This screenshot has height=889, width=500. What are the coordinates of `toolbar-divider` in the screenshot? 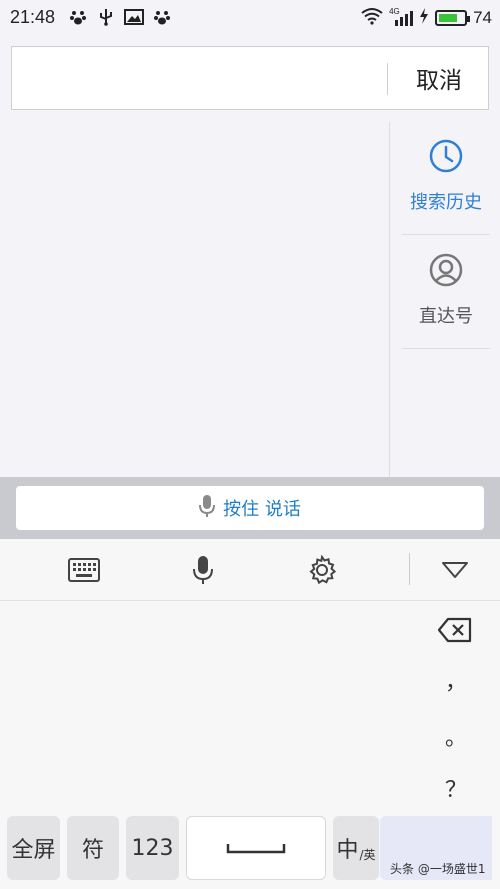 It's located at (409, 569).